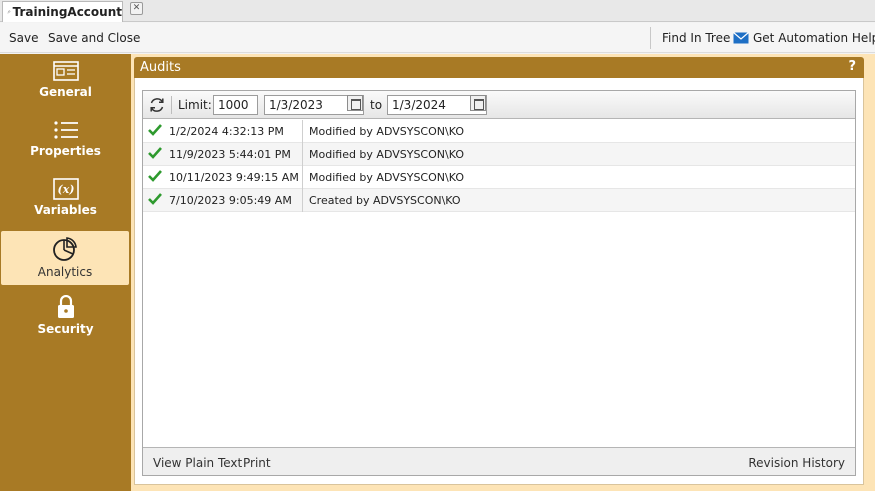 Image resolution: width=875 pixels, height=491 pixels. Describe the element at coordinates (65, 92) in the screenshot. I see `sidebar-item-label: General` at that location.